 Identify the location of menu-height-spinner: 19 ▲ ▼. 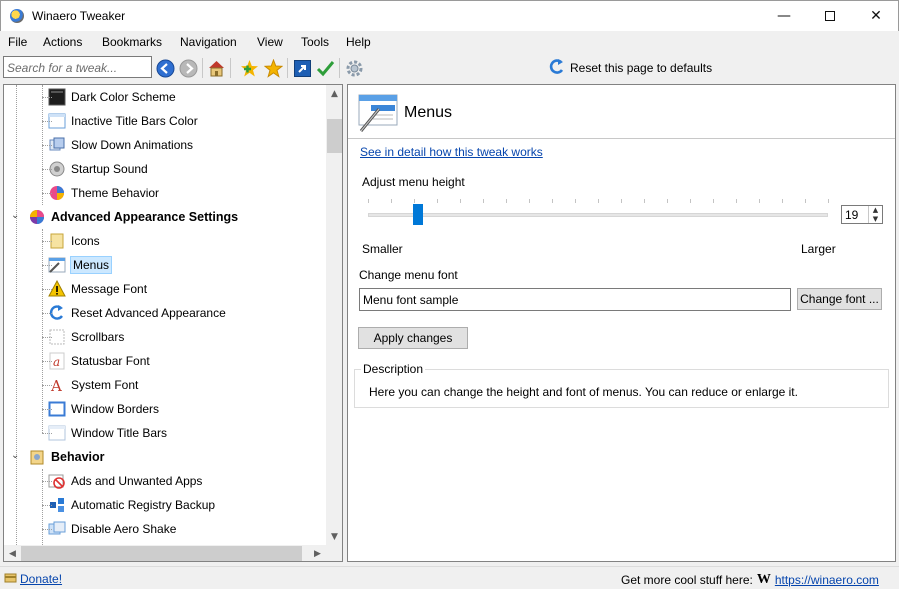
(862, 214).